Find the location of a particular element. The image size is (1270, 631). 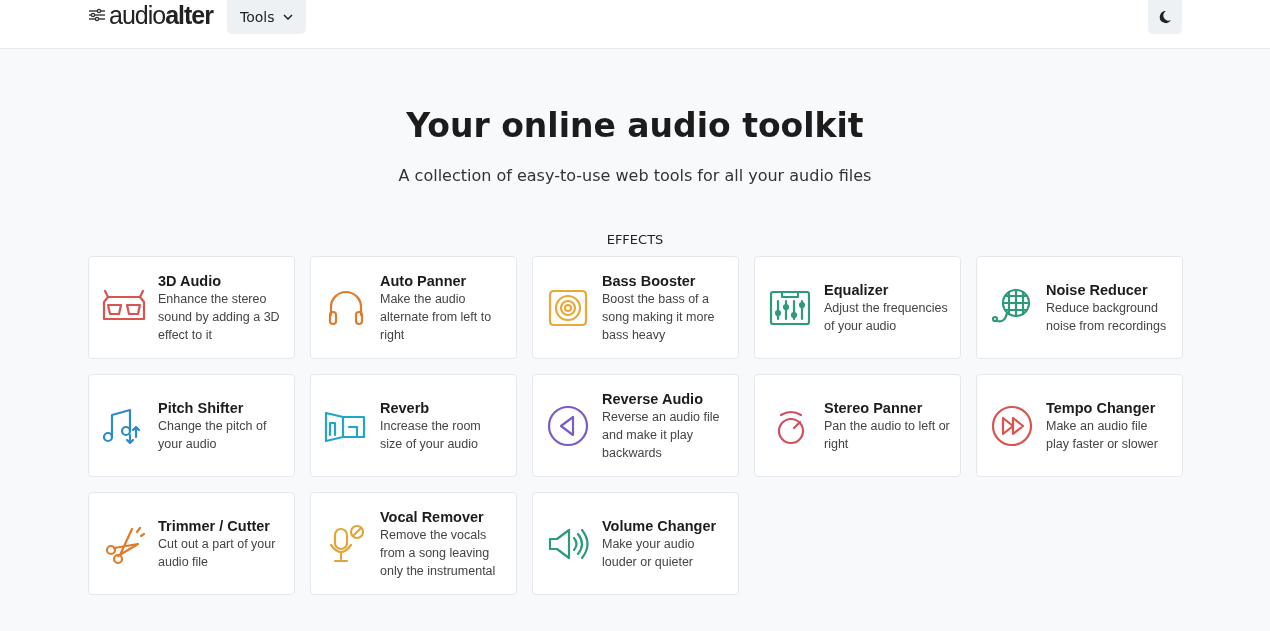

tool-title: Reverb is located at coordinates (405, 407).